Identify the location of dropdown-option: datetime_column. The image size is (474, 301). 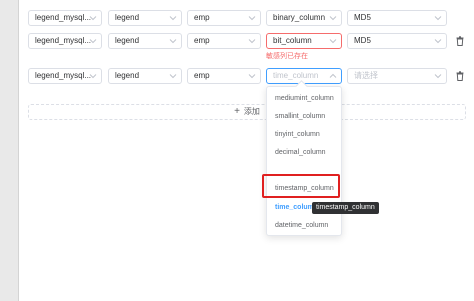
(301, 226).